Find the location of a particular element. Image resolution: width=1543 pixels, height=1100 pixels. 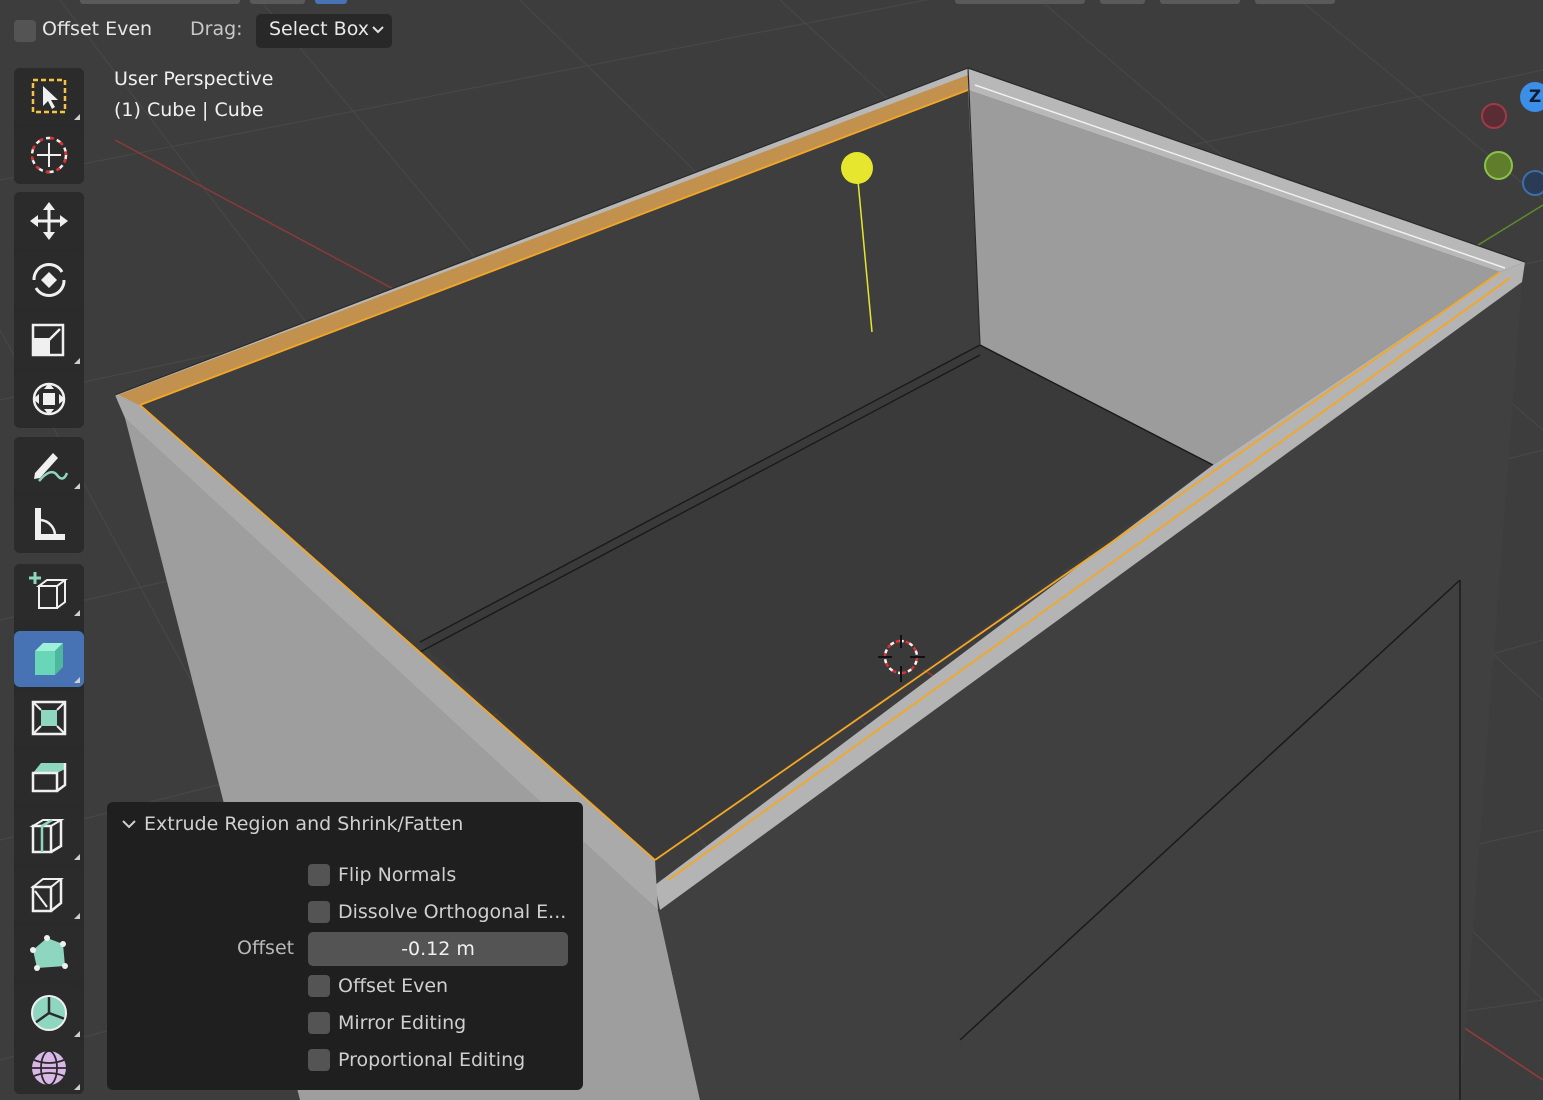

tool-cursor is located at coordinates (49, 155).